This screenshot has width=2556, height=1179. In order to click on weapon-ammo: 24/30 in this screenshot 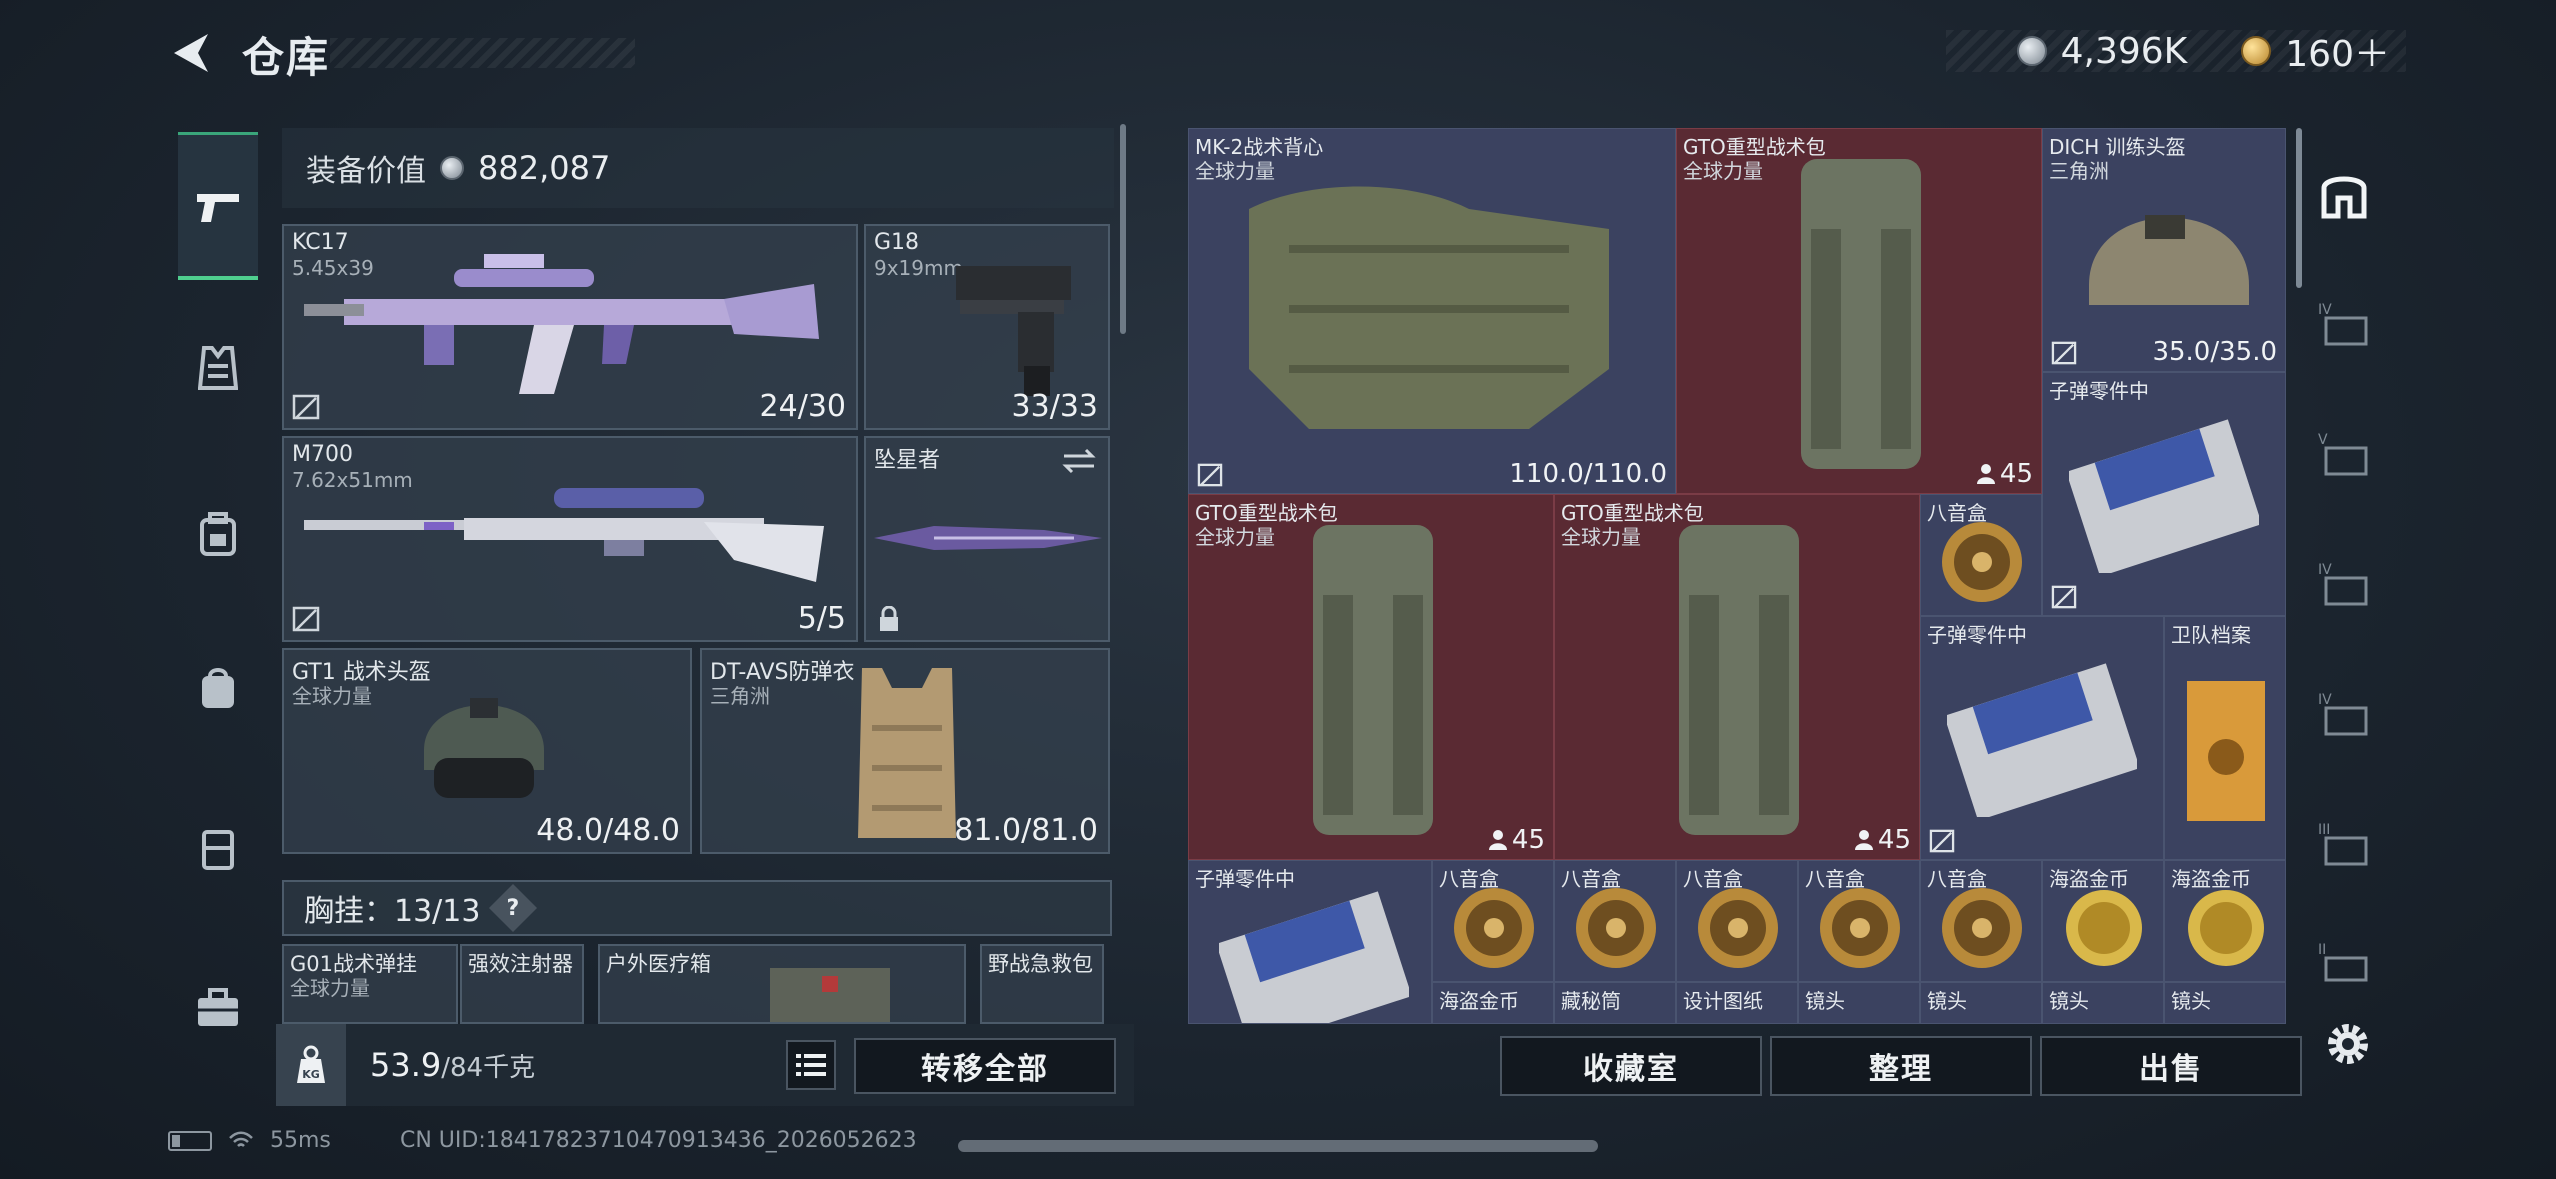, I will do `click(802, 406)`.